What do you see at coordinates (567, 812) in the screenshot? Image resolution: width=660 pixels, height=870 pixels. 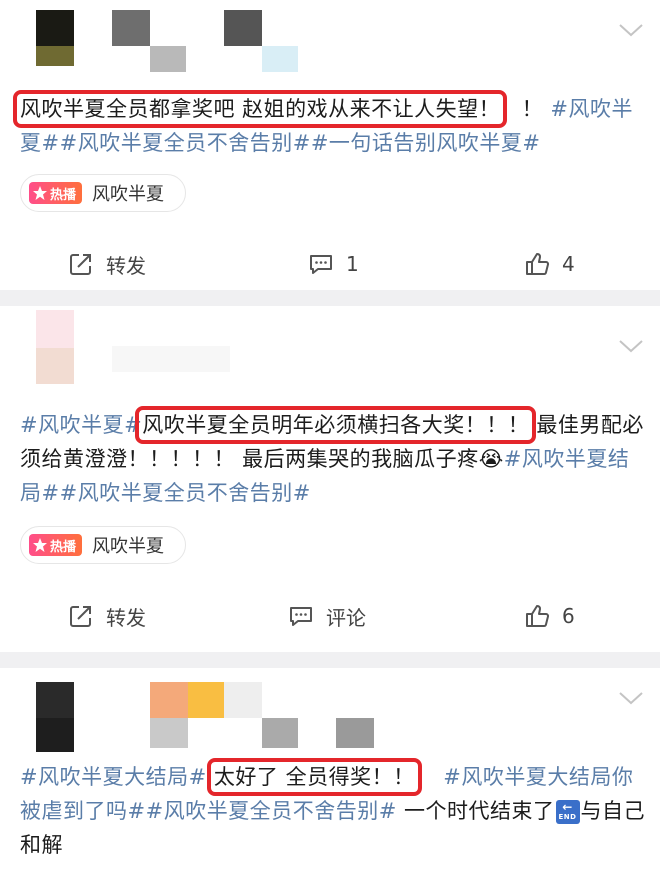 I see `end-arrow-icon: ← END` at bounding box center [567, 812].